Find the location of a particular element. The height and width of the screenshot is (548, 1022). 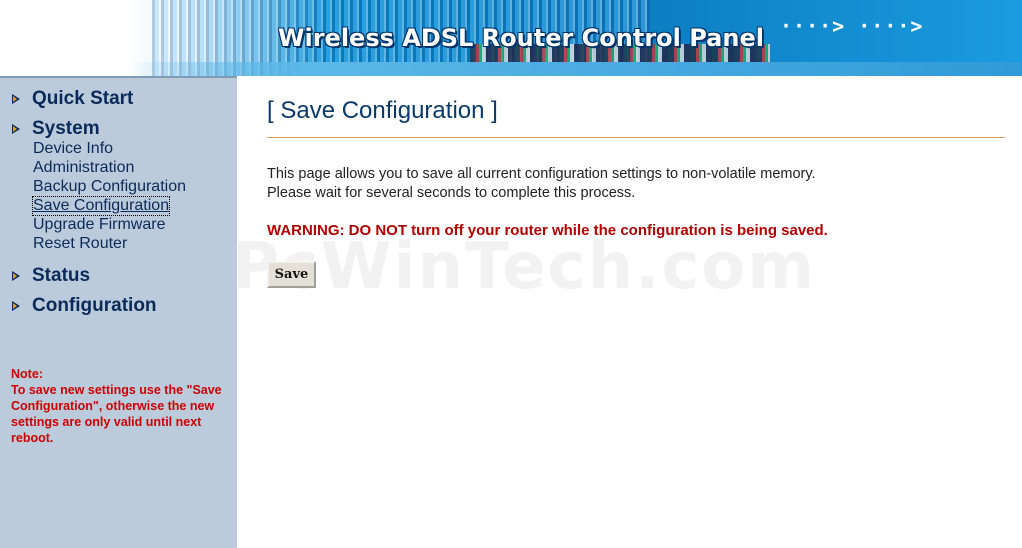

nav-item-reset-router: Reset Router is located at coordinates (80, 244).